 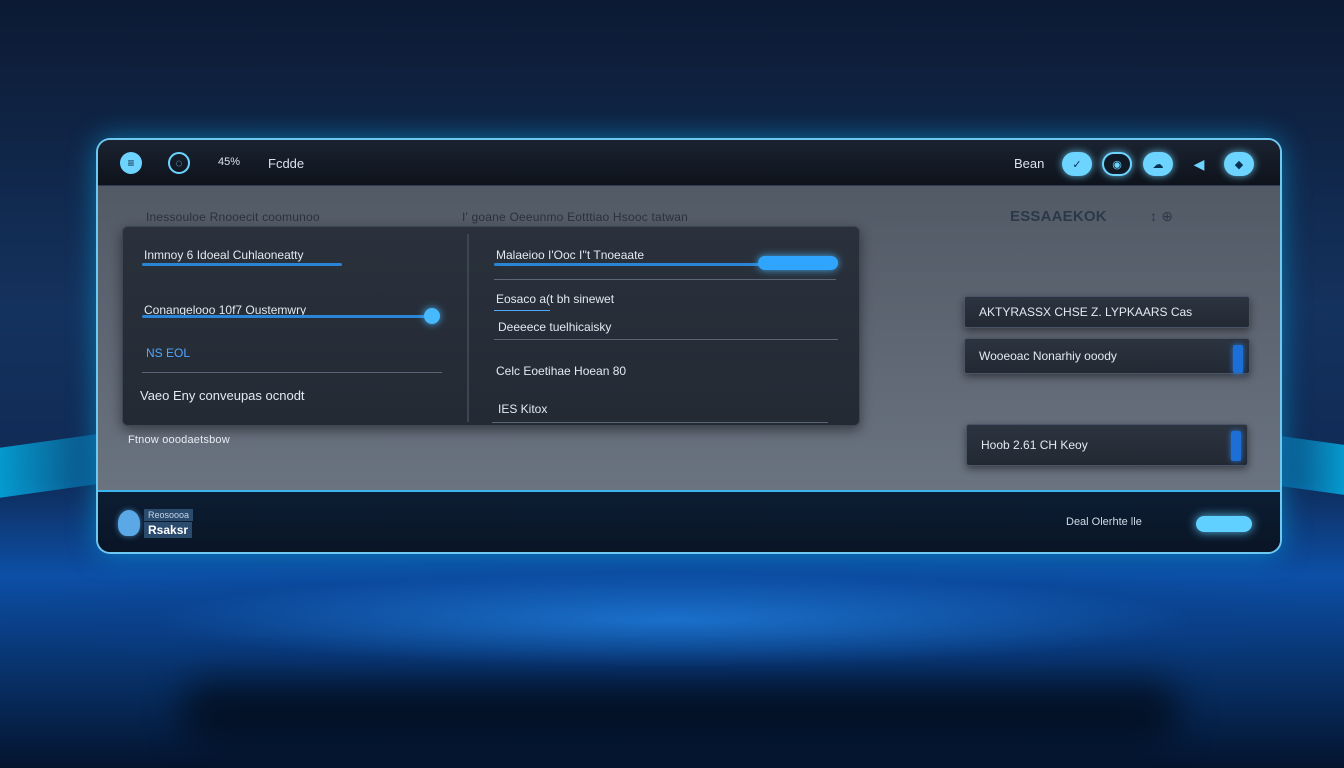 What do you see at coordinates (1077, 164) in the screenshot?
I see `check-icon: ✓` at bounding box center [1077, 164].